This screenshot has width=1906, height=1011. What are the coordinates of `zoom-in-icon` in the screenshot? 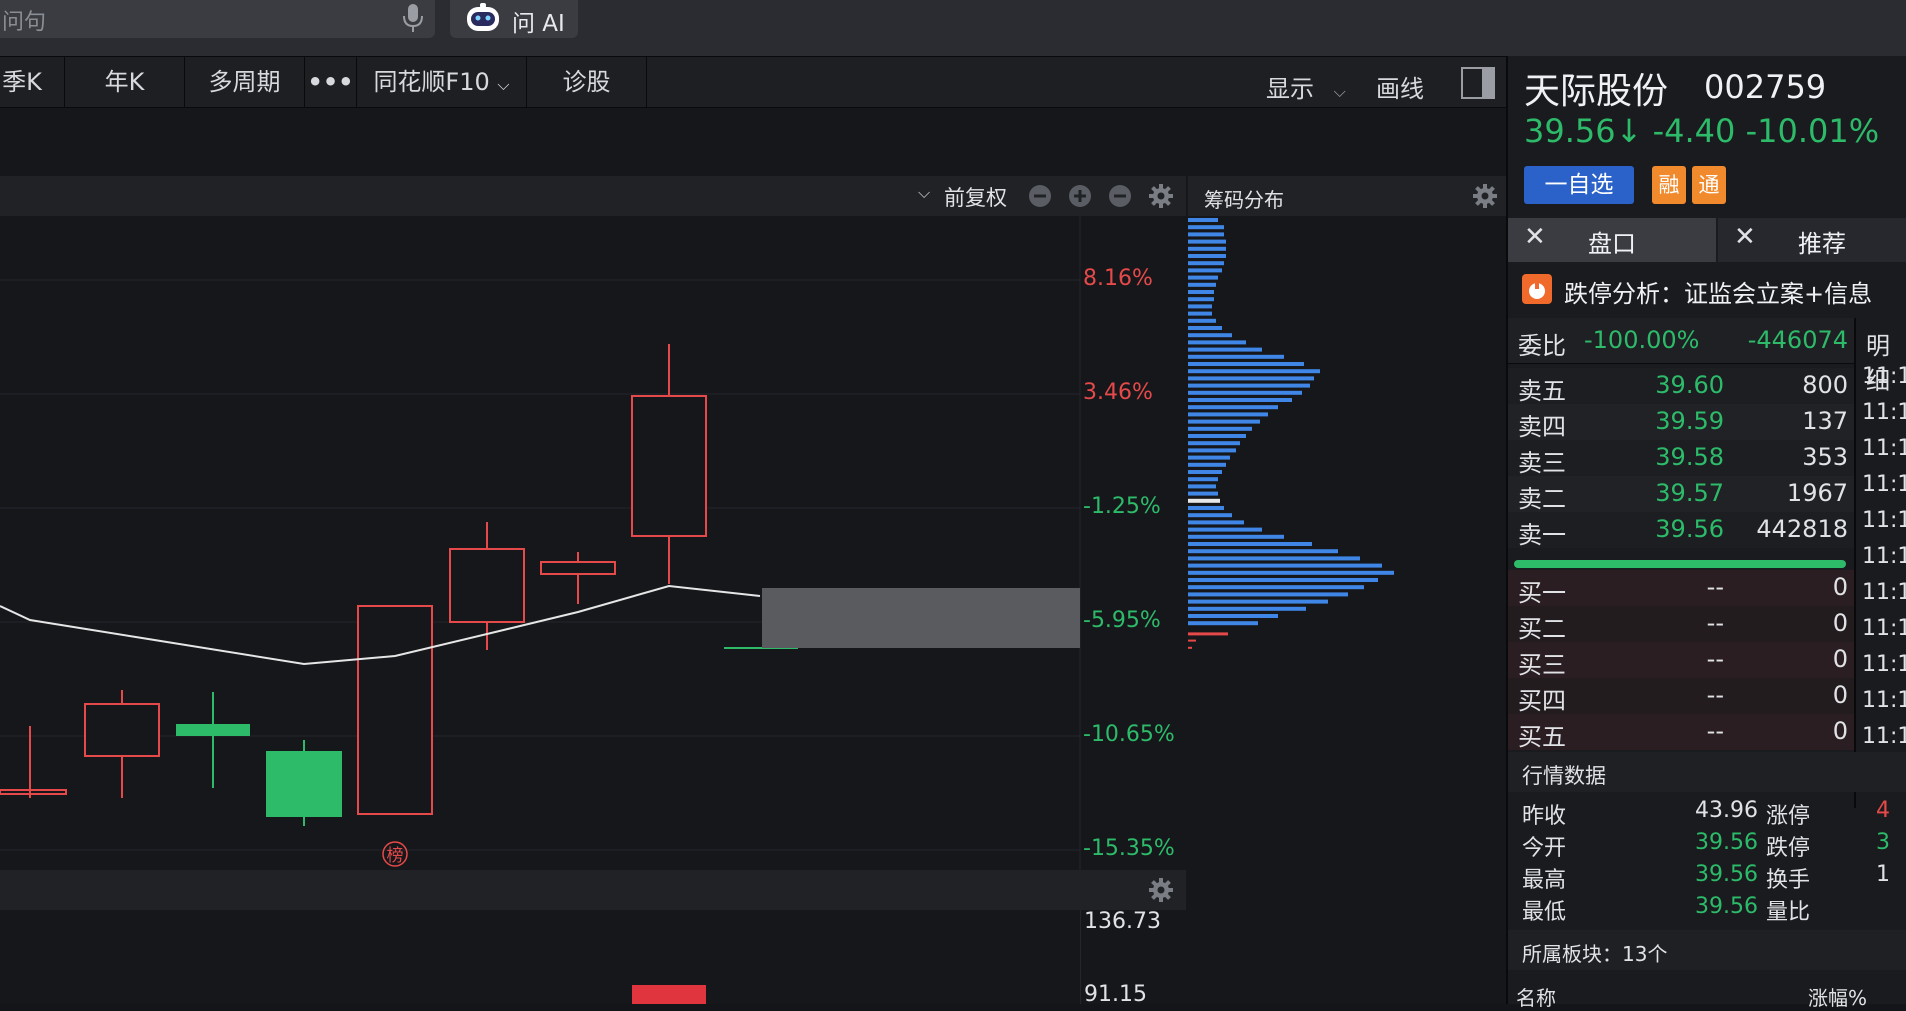 It's located at (1080, 196).